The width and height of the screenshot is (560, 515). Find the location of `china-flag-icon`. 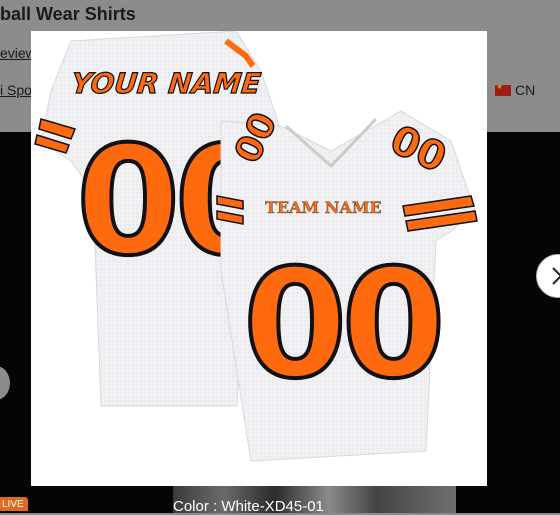

china-flag-icon is located at coordinates (503, 89).